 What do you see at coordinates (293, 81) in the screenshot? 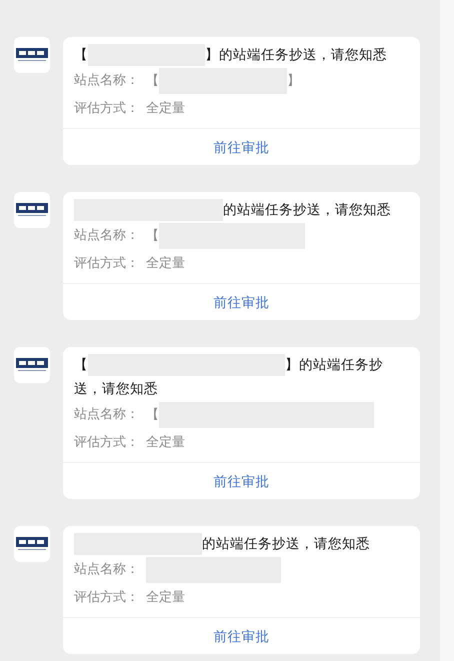
I see `field-value: 】` at bounding box center [293, 81].